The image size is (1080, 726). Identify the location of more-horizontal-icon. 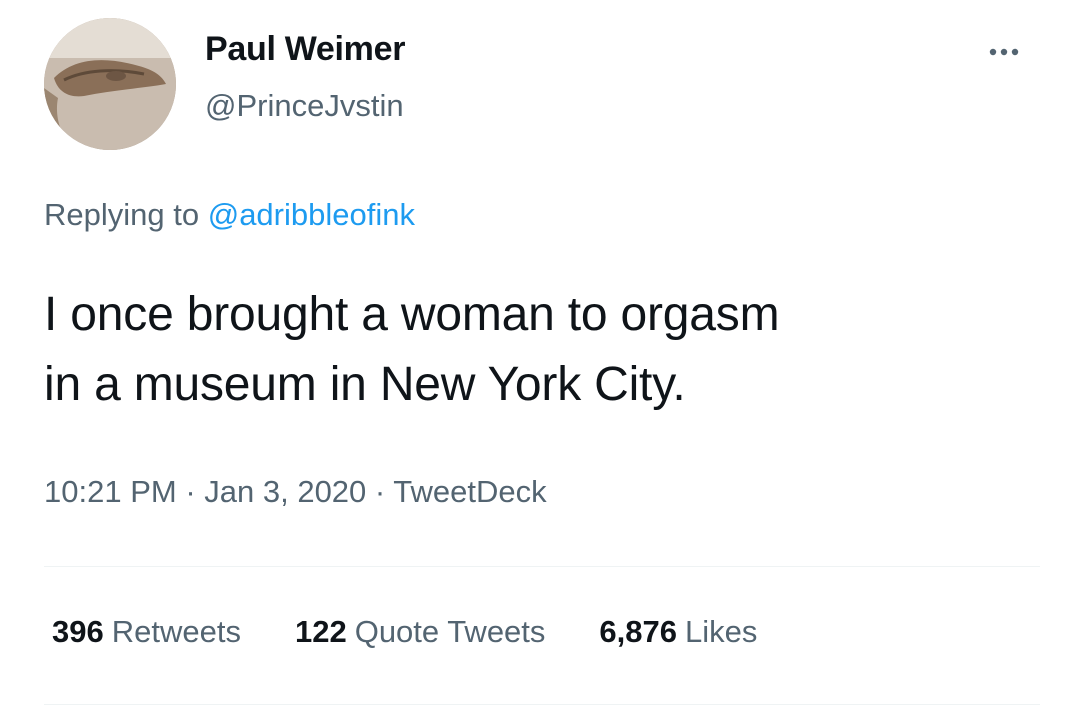
(1004, 52).